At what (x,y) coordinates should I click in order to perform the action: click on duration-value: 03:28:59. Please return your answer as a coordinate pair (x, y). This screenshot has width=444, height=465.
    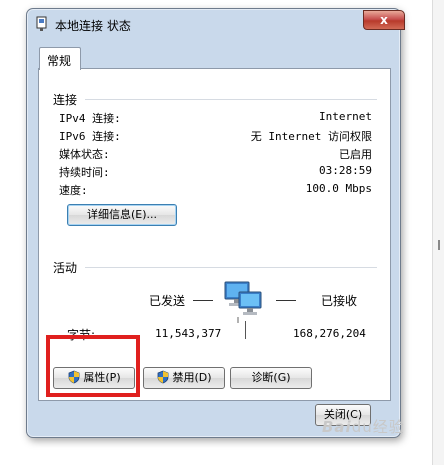
    Looking at the image, I should click on (345, 170).